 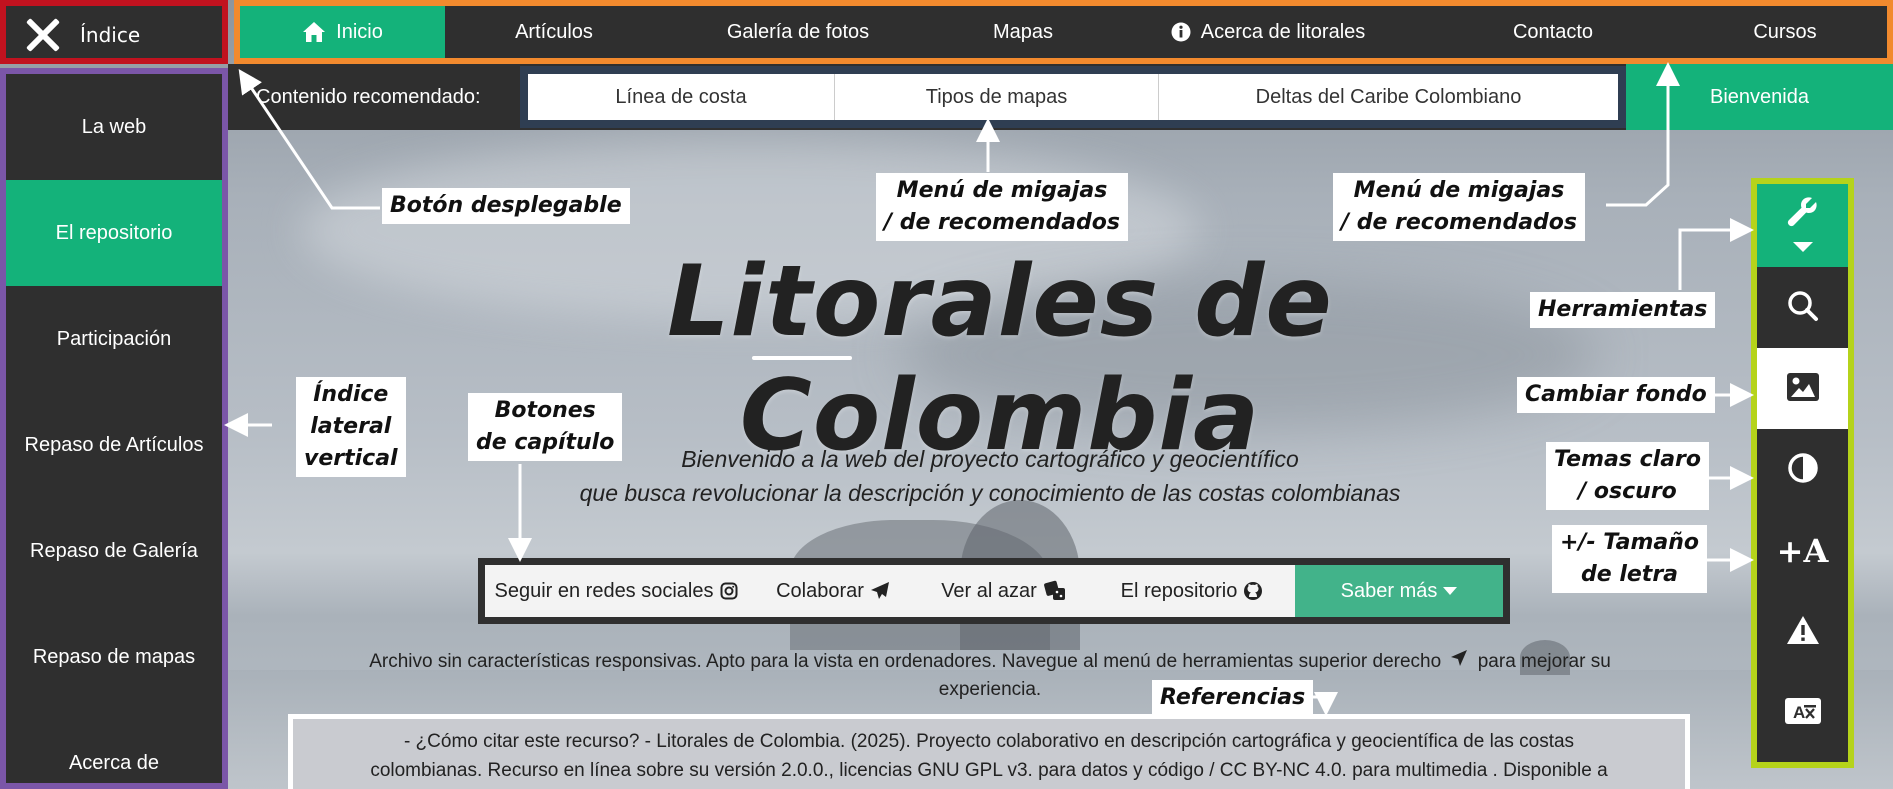 I want to click on annotation-text: Herramientas, so click(x=1623, y=309).